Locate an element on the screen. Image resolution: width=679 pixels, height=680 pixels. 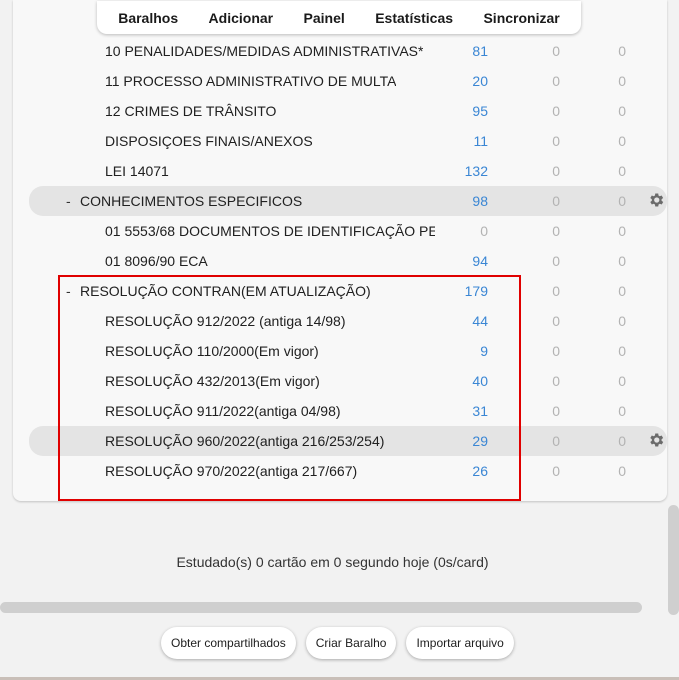
new-count: 81 is located at coordinates (480, 51).